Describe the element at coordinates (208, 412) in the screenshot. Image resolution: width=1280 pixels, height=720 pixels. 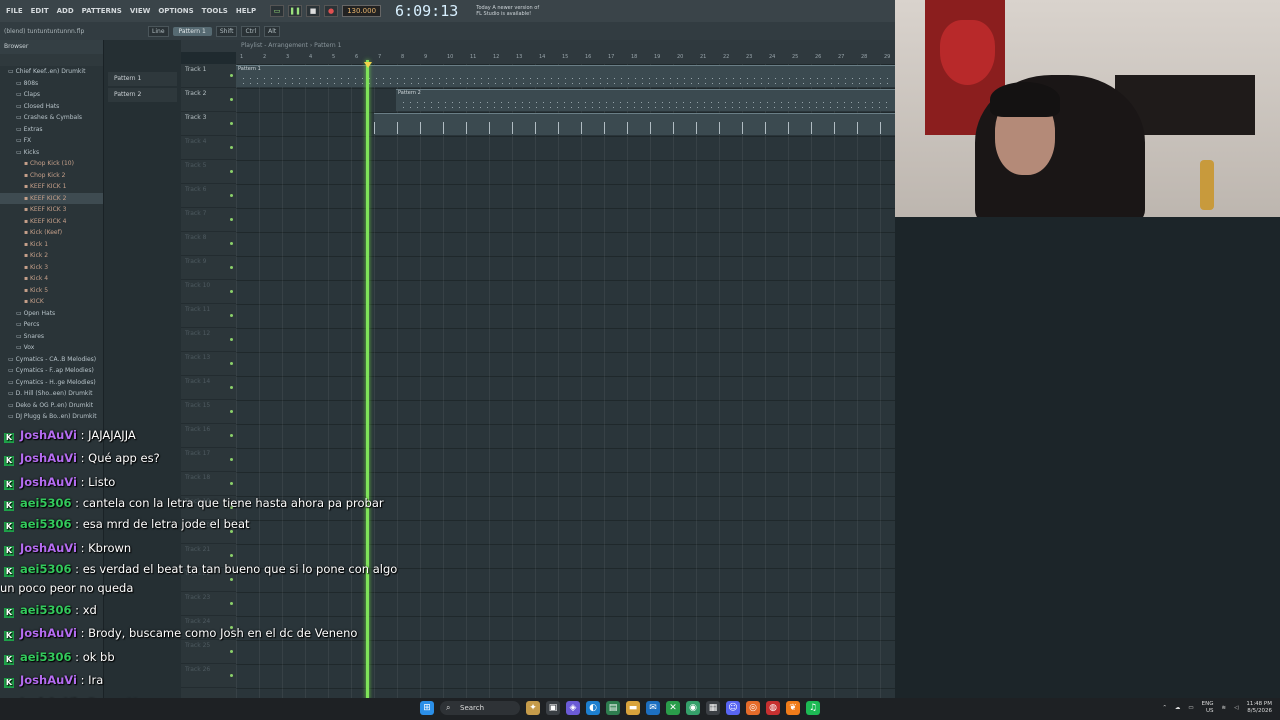
I see `track-header: Track 15` at that location.